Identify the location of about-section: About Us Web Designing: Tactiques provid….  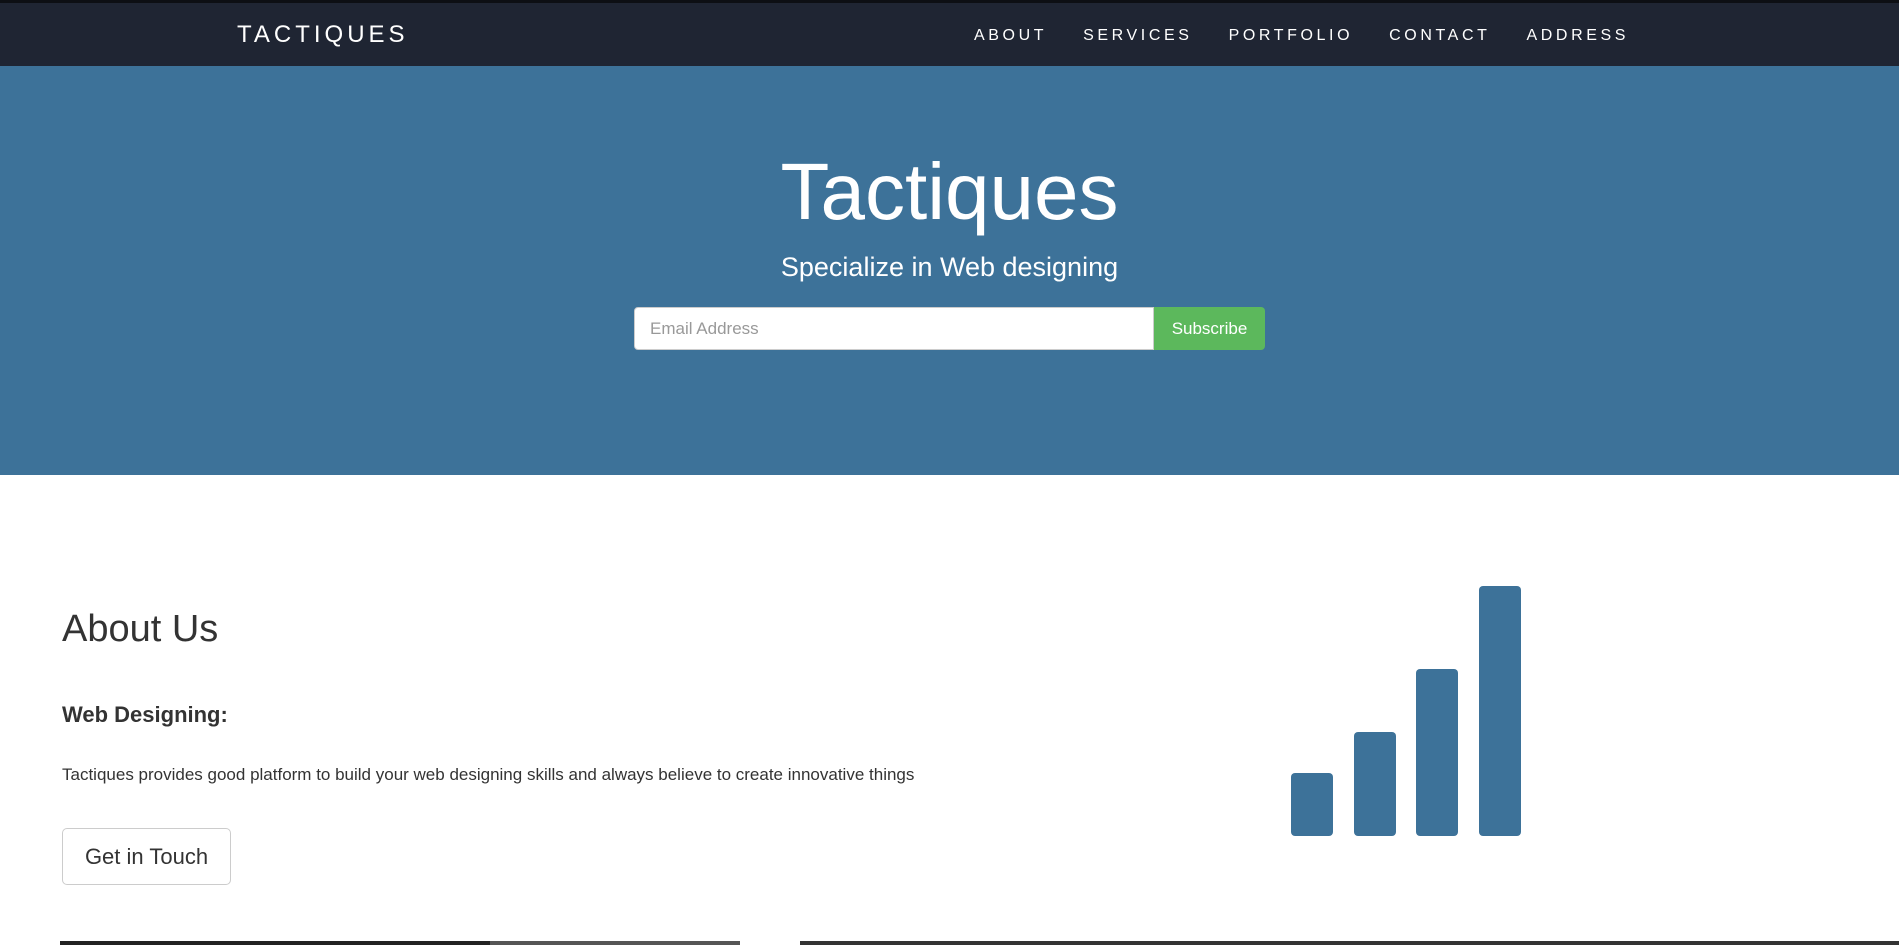
(488, 746).